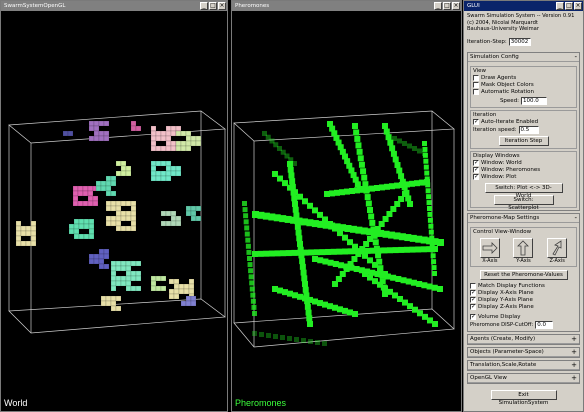 The height and width of the screenshot is (412, 584). I want to click on display-x-option: ✓ Display X-Axis Plane, so click(523, 293).